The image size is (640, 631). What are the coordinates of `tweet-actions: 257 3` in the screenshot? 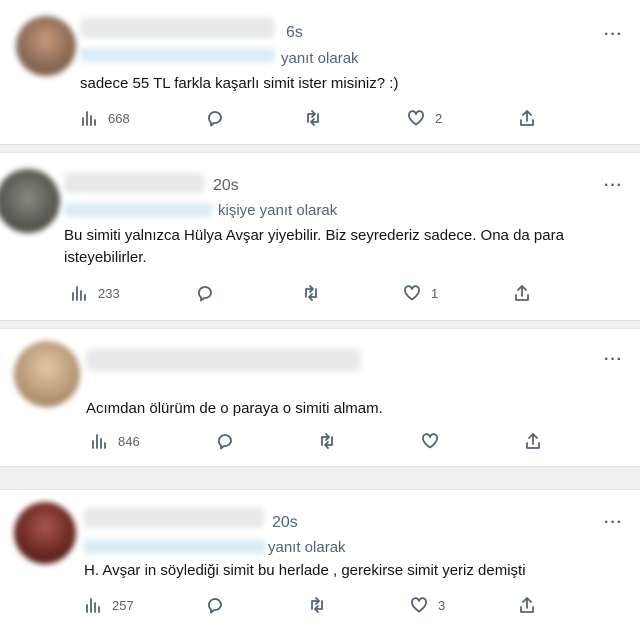 It's located at (314, 605).